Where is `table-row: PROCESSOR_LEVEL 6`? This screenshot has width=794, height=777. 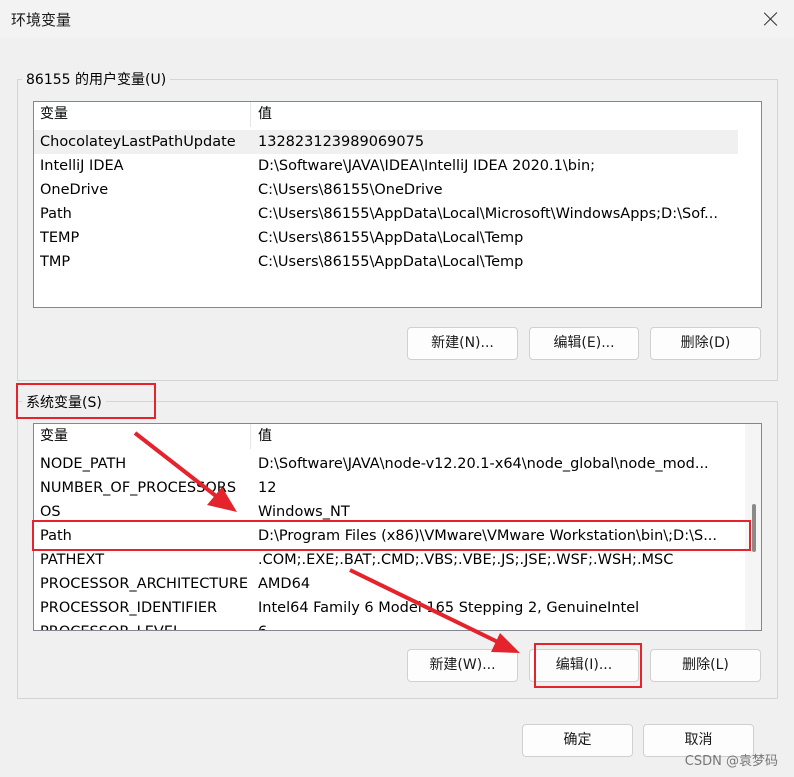 table-row: PROCESSOR_LEVEL 6 is located at coordinates (397, 625).